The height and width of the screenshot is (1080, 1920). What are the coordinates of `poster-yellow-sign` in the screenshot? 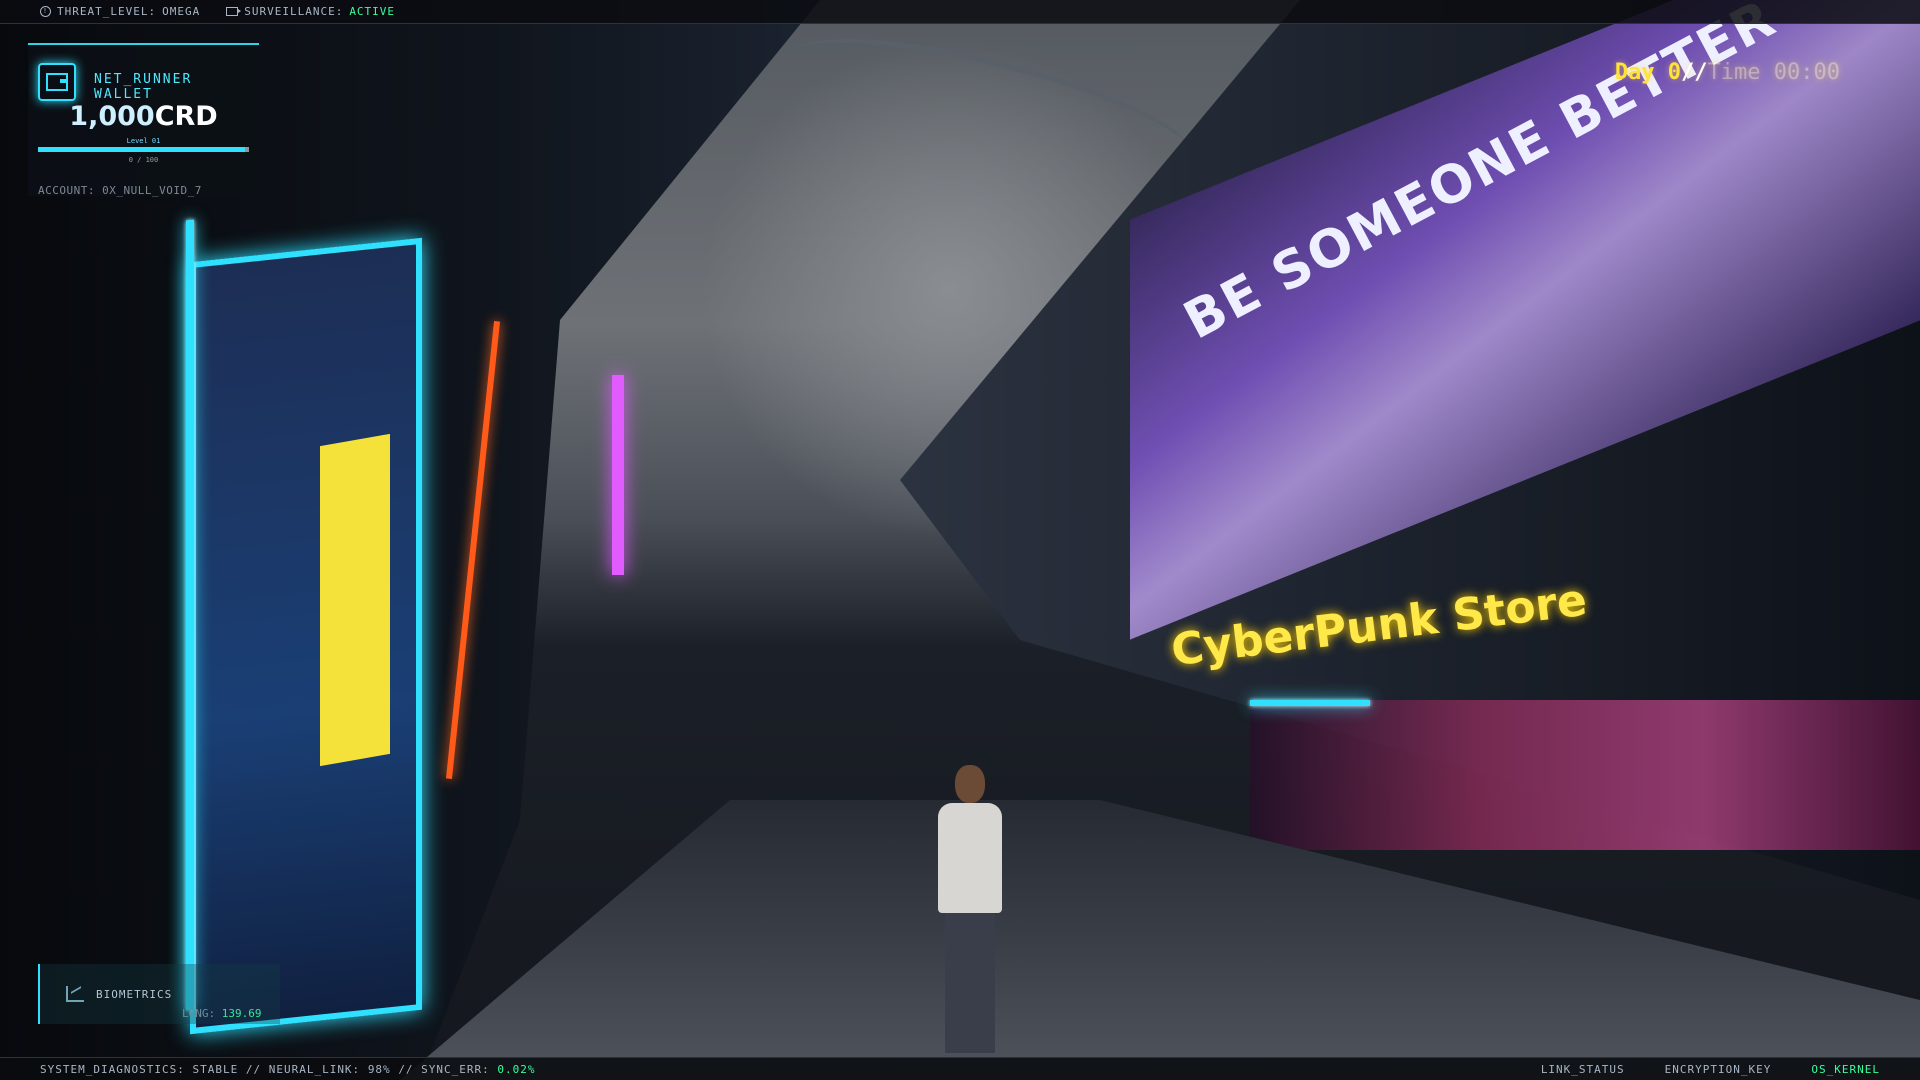 It's located at (355, 600).